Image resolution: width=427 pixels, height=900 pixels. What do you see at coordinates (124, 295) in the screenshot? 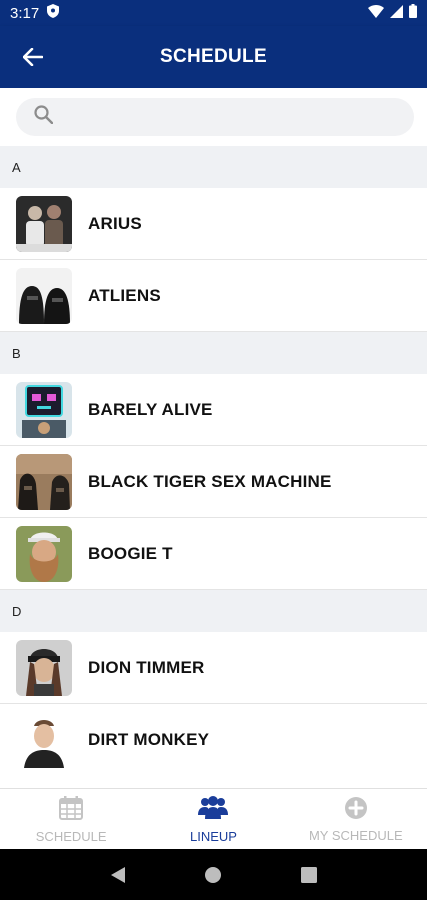
I see `artist-name: ATLIENS` at bounding box center [124, 295].